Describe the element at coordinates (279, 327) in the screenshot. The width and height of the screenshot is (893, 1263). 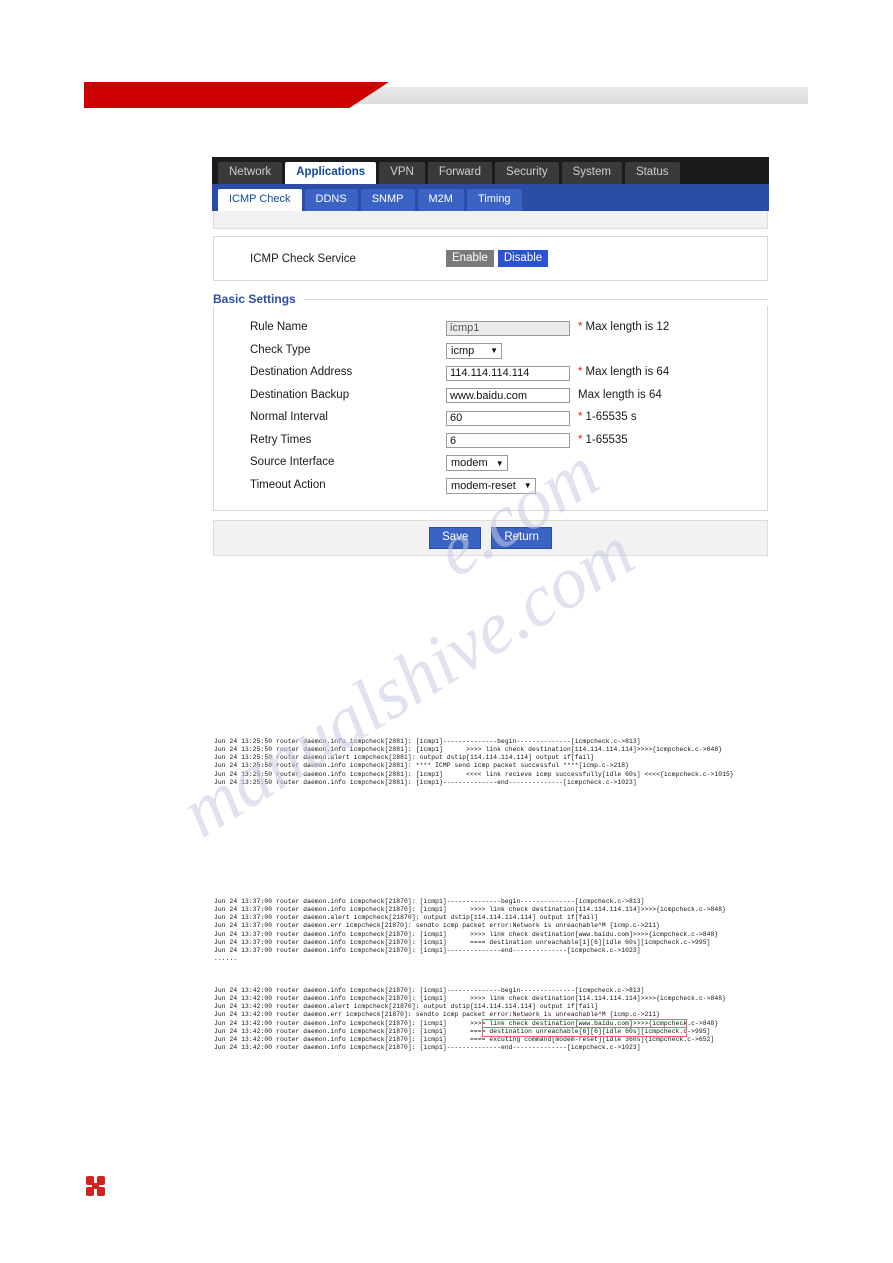
I see `field-label-rule-name: Rule Name` at that location.